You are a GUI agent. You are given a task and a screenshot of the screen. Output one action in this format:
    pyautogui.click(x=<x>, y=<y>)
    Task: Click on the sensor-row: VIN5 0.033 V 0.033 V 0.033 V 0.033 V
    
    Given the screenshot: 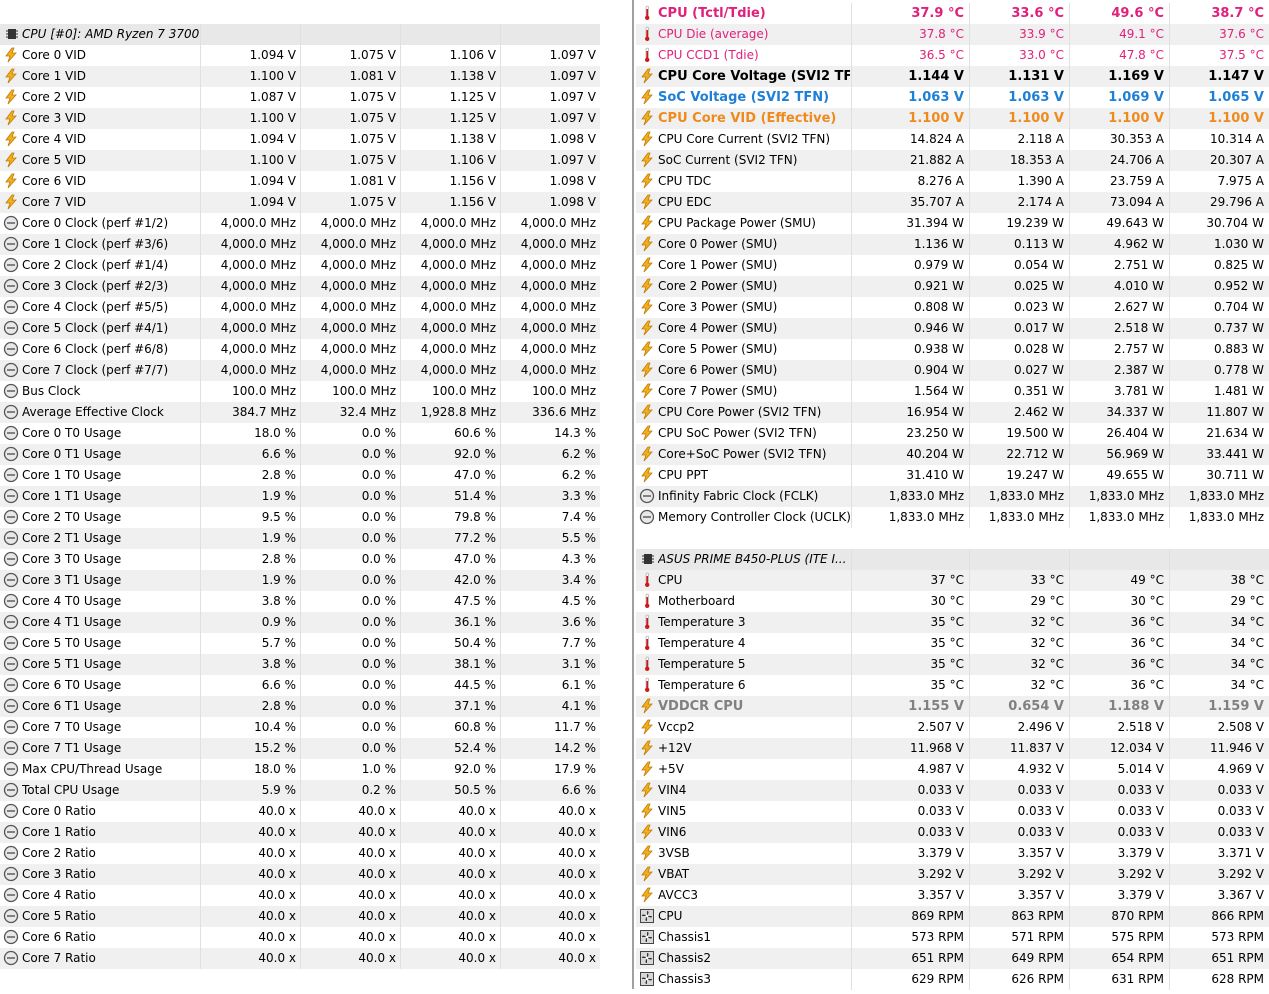 What is the action you would take?
    pyautogui.click(x=952, y=811)
    